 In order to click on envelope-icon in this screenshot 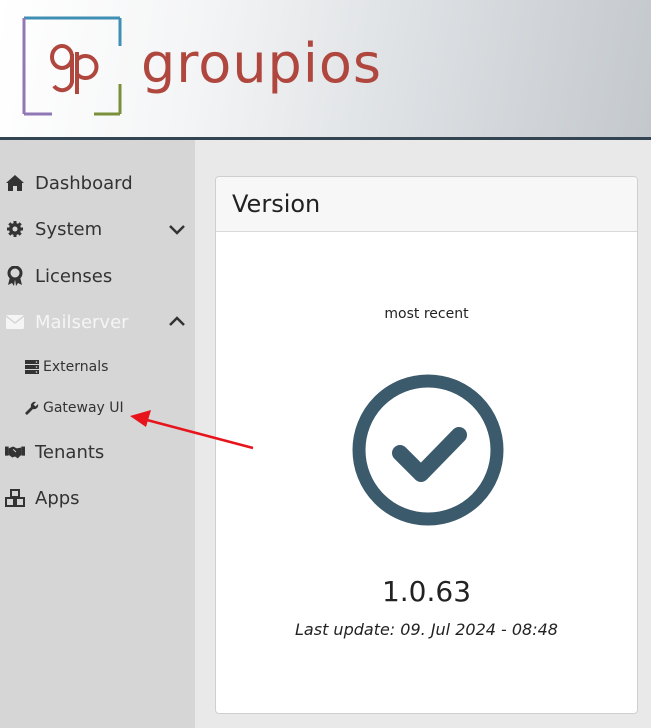, I will do `click(15, 322)`.